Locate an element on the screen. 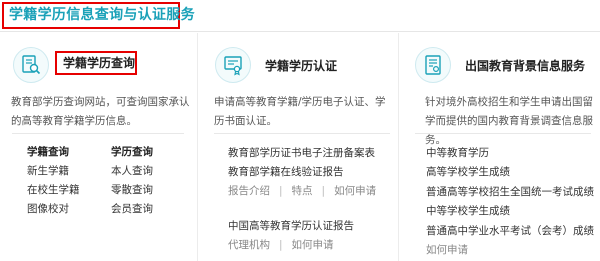 The width and height of the screenshot is (600, 261). xueli-query-list: 学历查询 本人查询 零散查询 会员查询 is located at coordinates (132, 181).